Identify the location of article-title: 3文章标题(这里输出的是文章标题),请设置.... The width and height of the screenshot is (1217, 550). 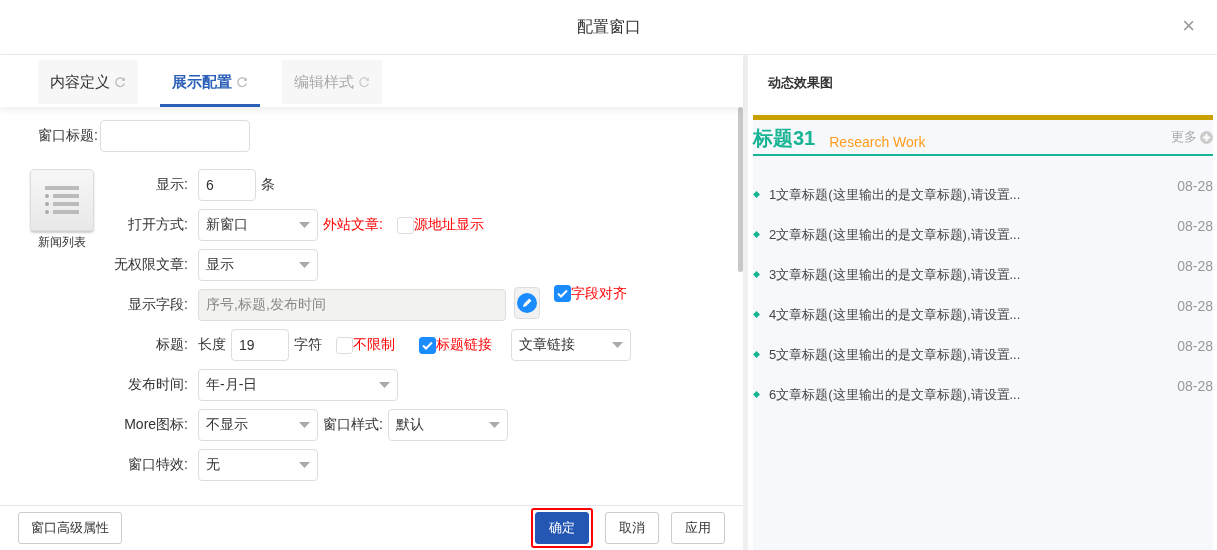
(895, 274).